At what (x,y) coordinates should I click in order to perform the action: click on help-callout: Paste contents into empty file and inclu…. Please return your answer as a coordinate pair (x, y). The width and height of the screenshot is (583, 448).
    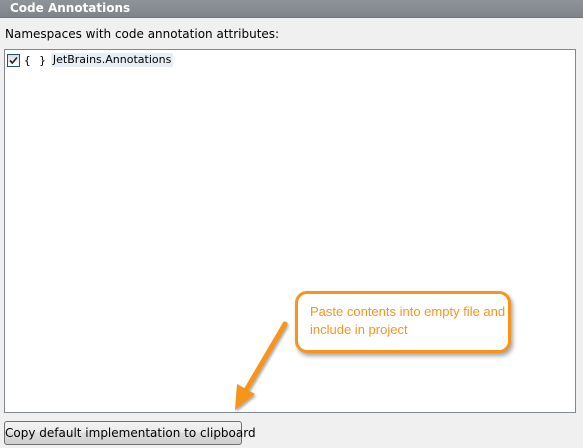
    Looking at the image, I should click on (403, 322).